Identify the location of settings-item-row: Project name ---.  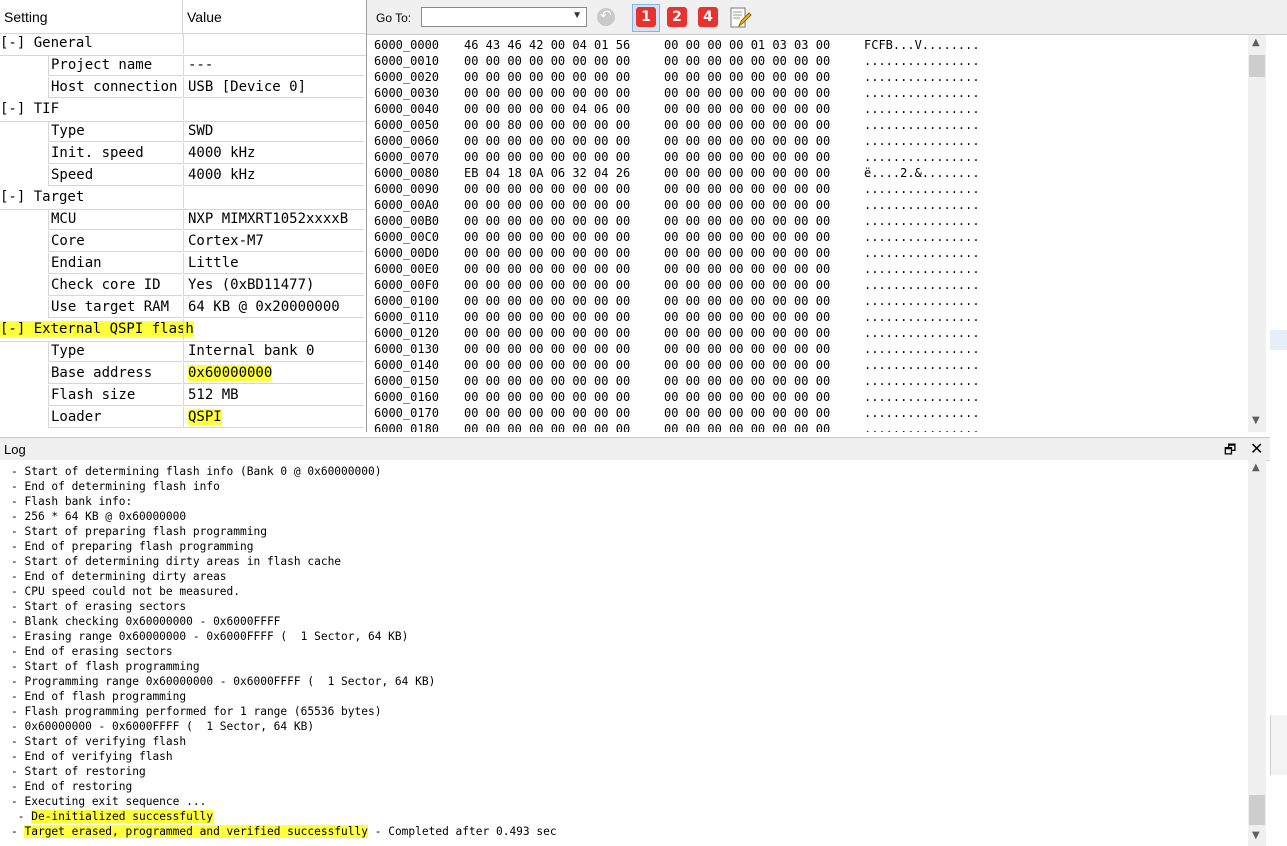
(183, 66).